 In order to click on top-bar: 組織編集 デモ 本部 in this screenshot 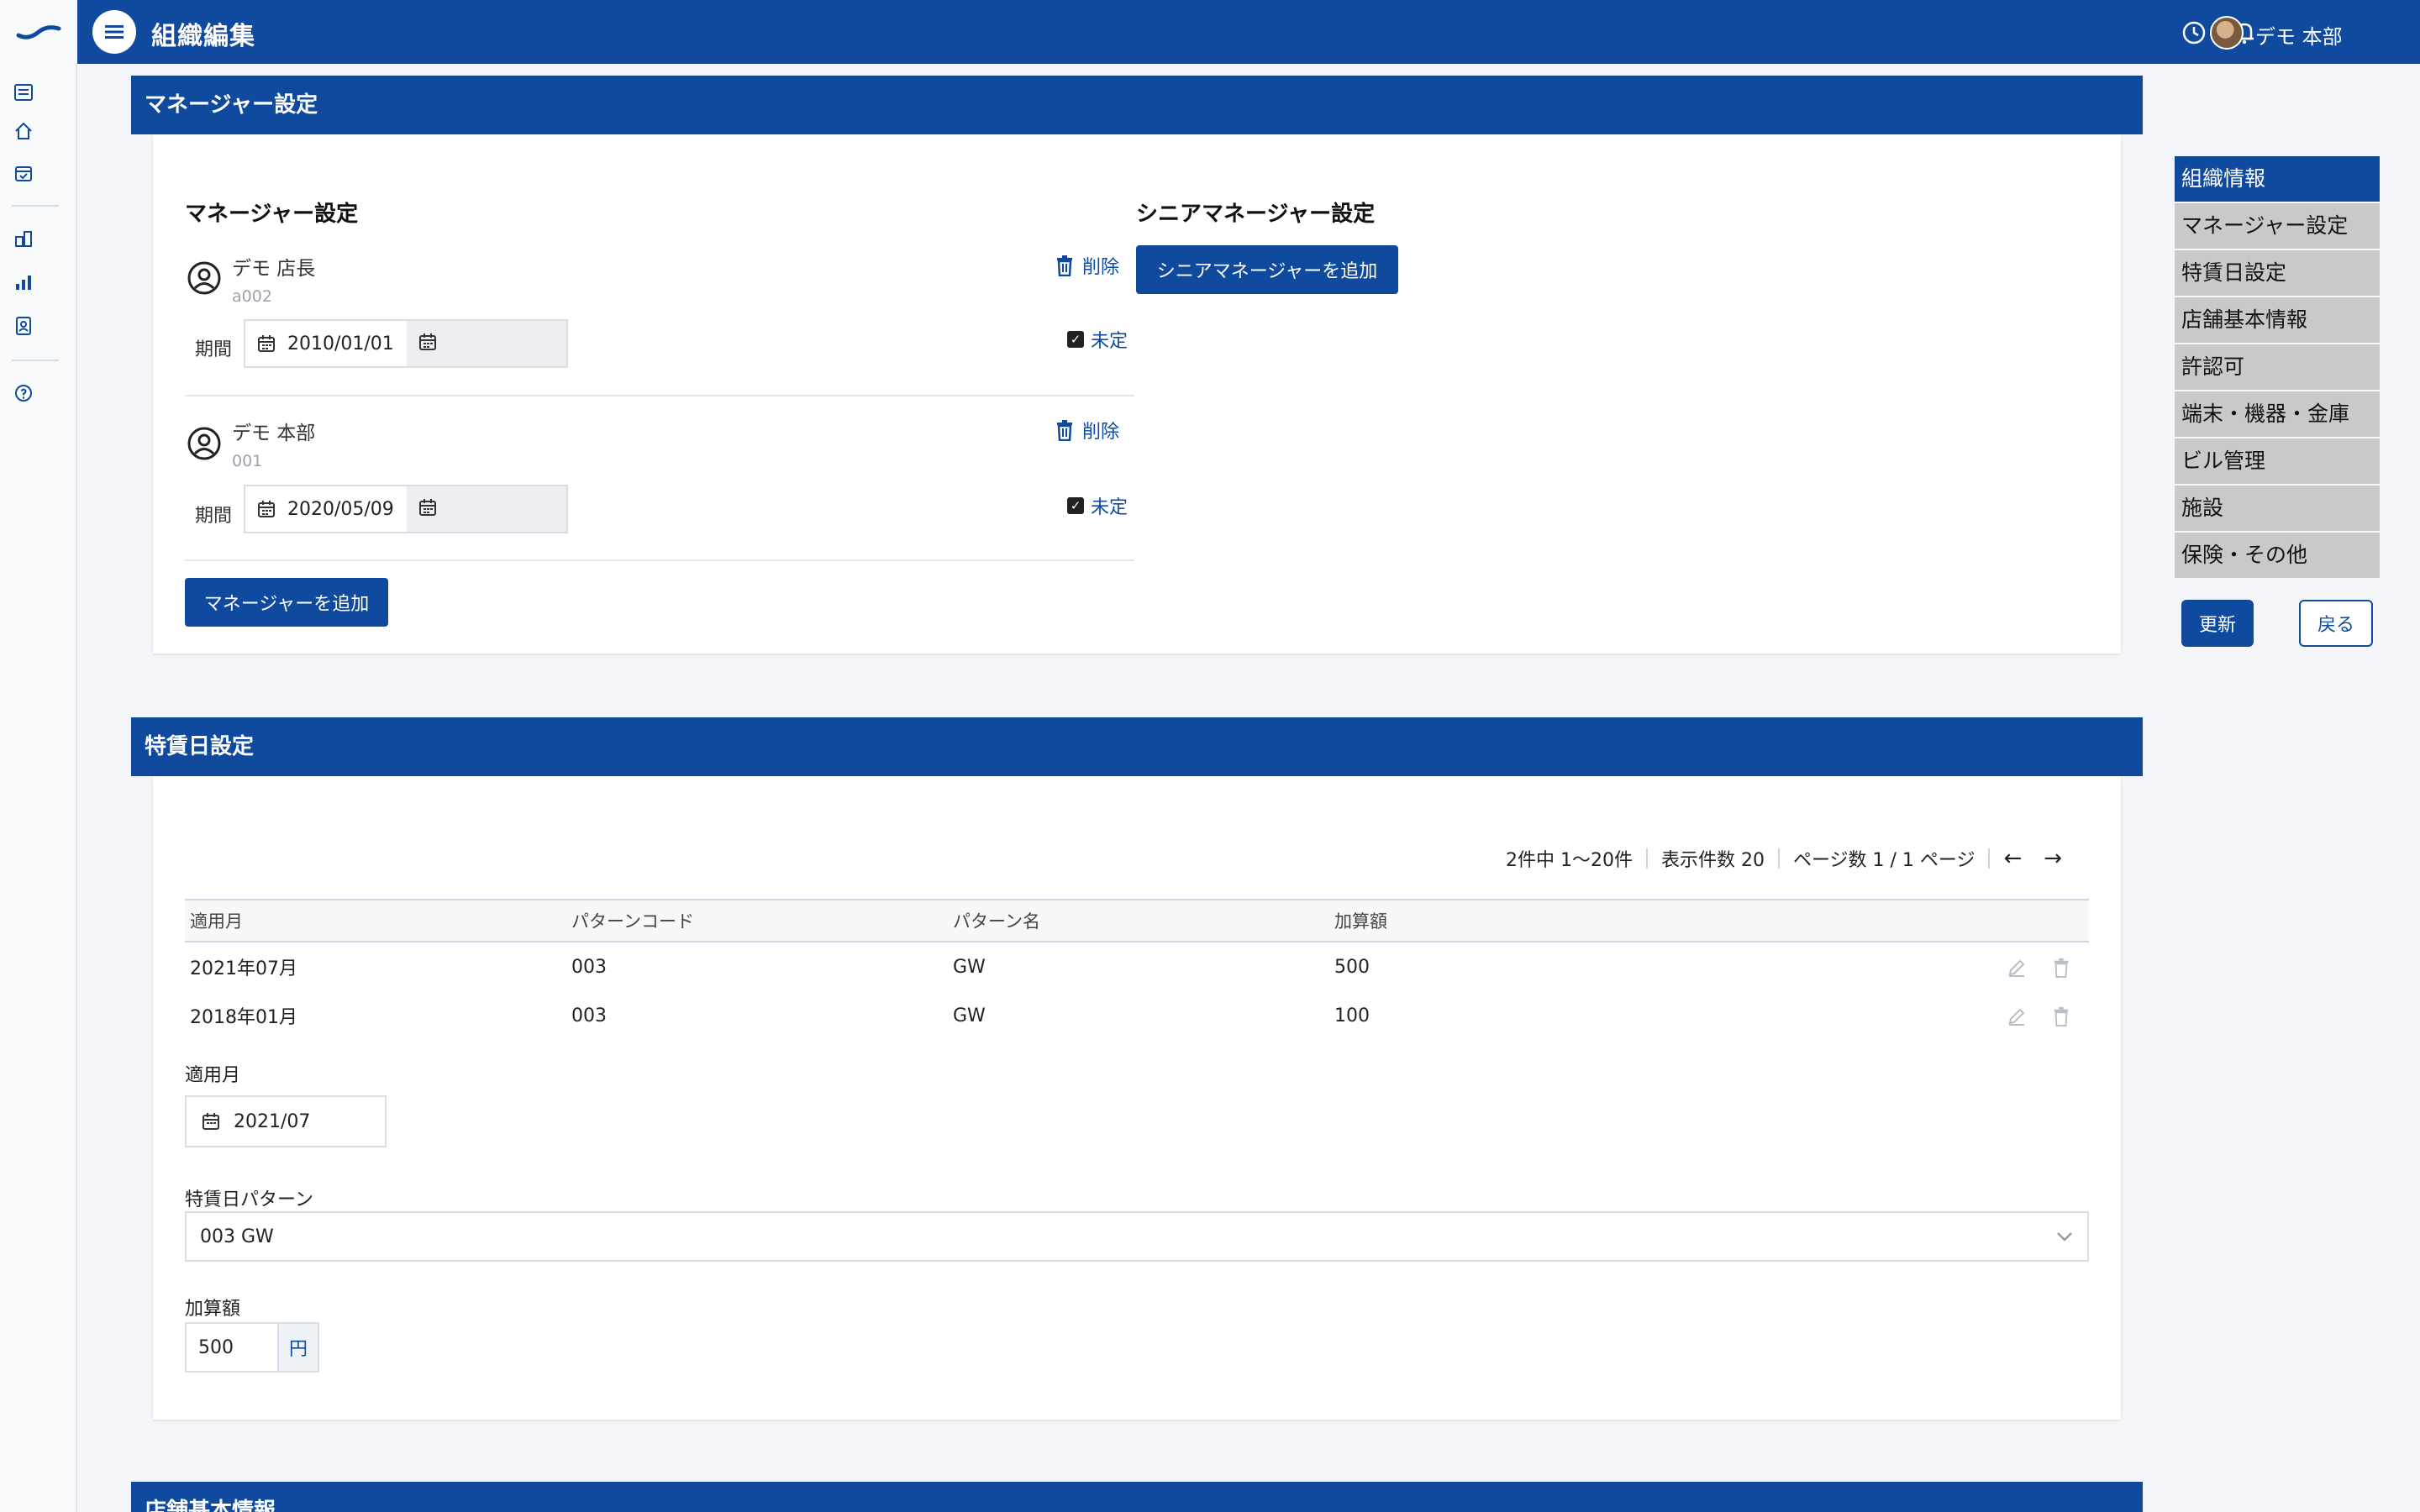, I will do `click(1210, 32)`.